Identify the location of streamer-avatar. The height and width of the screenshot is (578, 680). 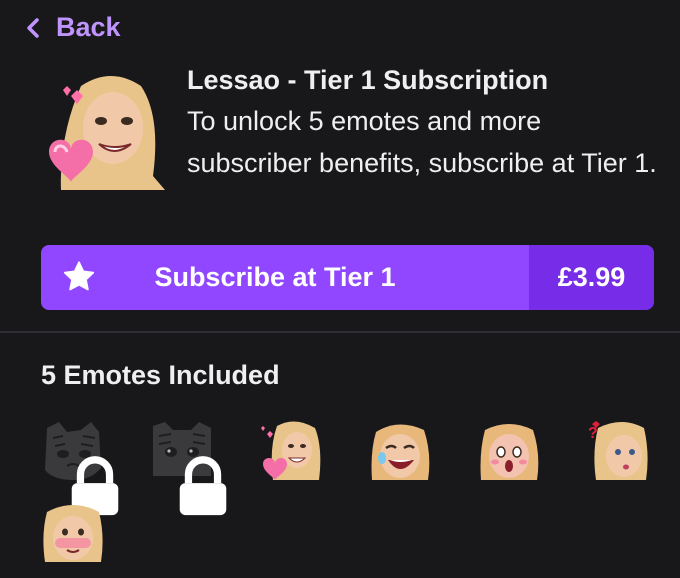
(103, 128).